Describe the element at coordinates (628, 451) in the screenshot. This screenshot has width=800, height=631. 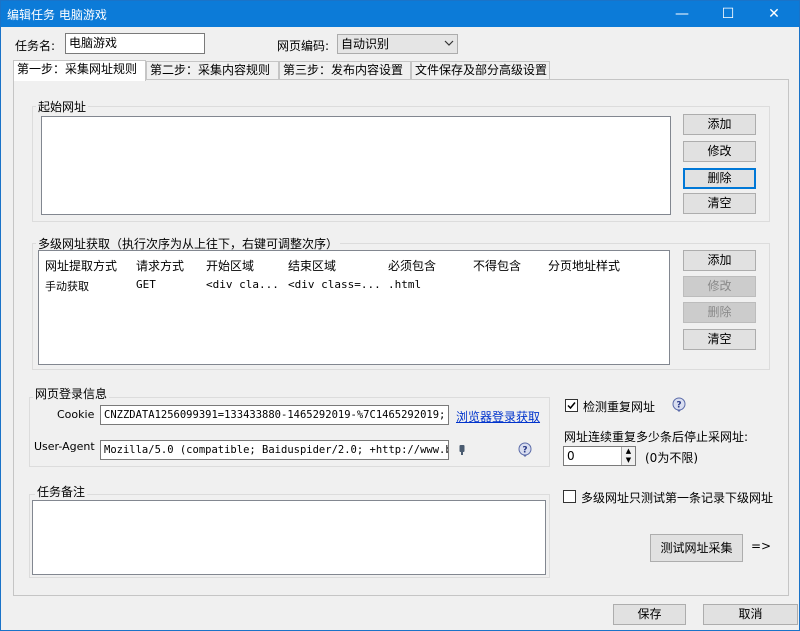
I see `spin-up-icon: ▲` at that location.